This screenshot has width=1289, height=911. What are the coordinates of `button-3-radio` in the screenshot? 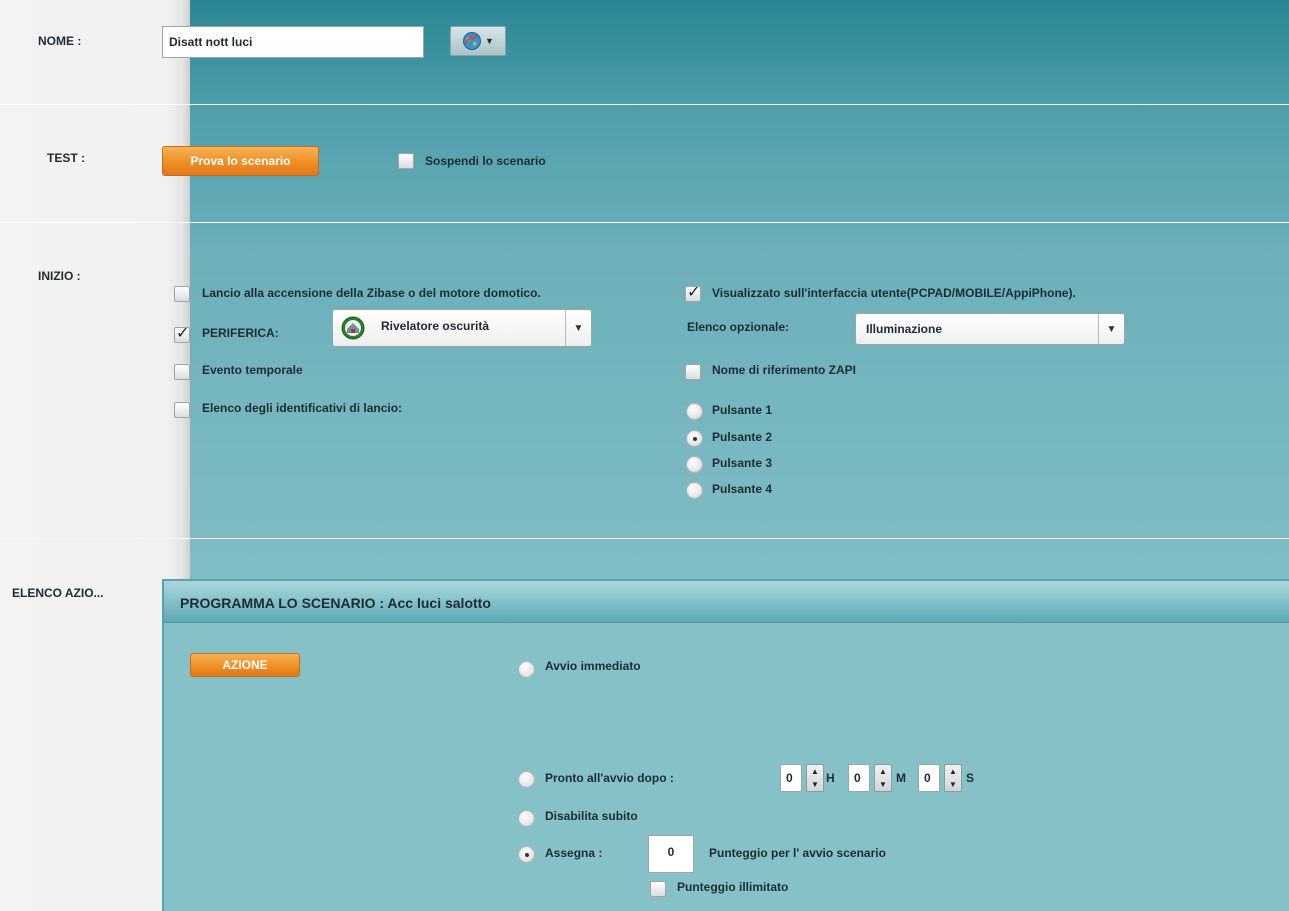 It's located at (694, 464).